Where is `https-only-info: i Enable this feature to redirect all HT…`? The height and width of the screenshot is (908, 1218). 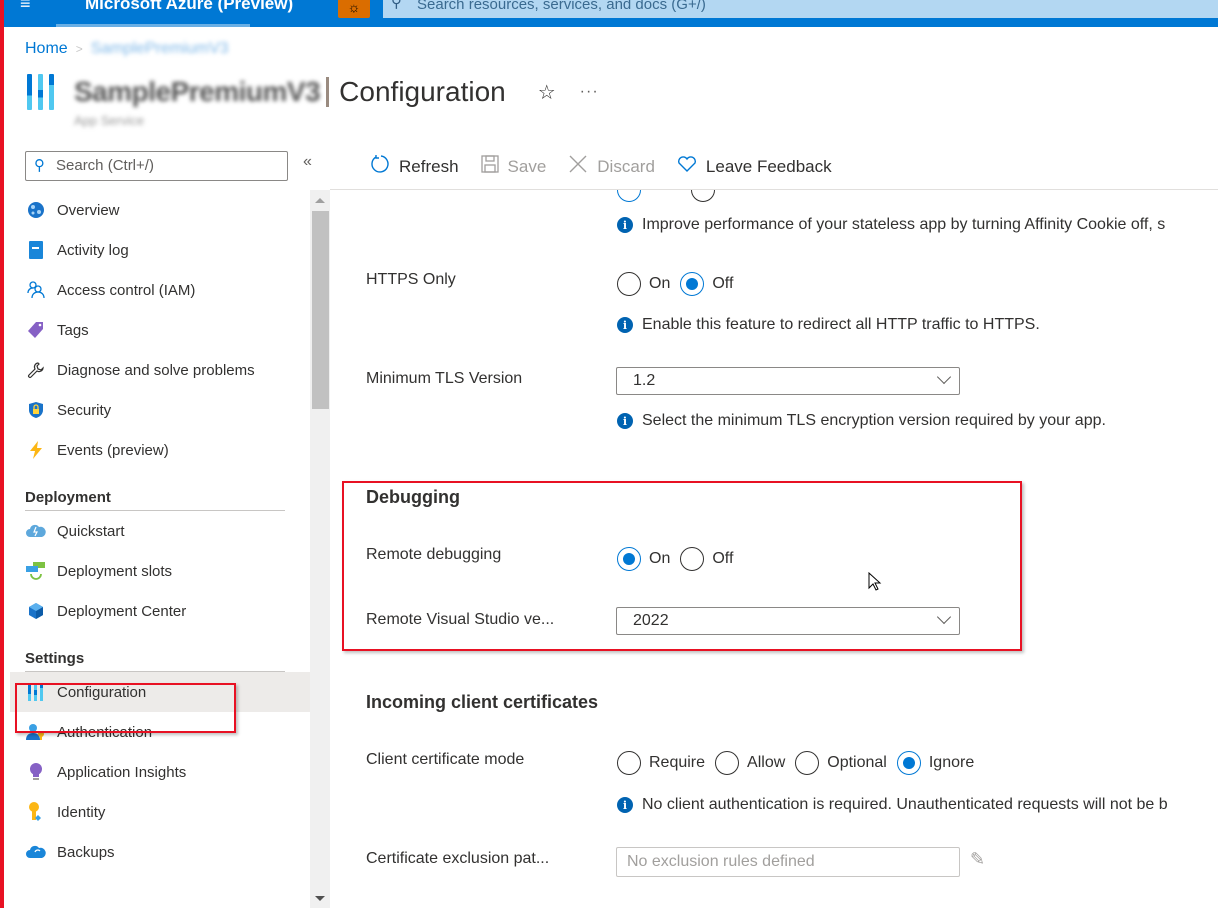 https-only-info: i Enable this feature to redirect all HT… is located at coordinates (828, 325).